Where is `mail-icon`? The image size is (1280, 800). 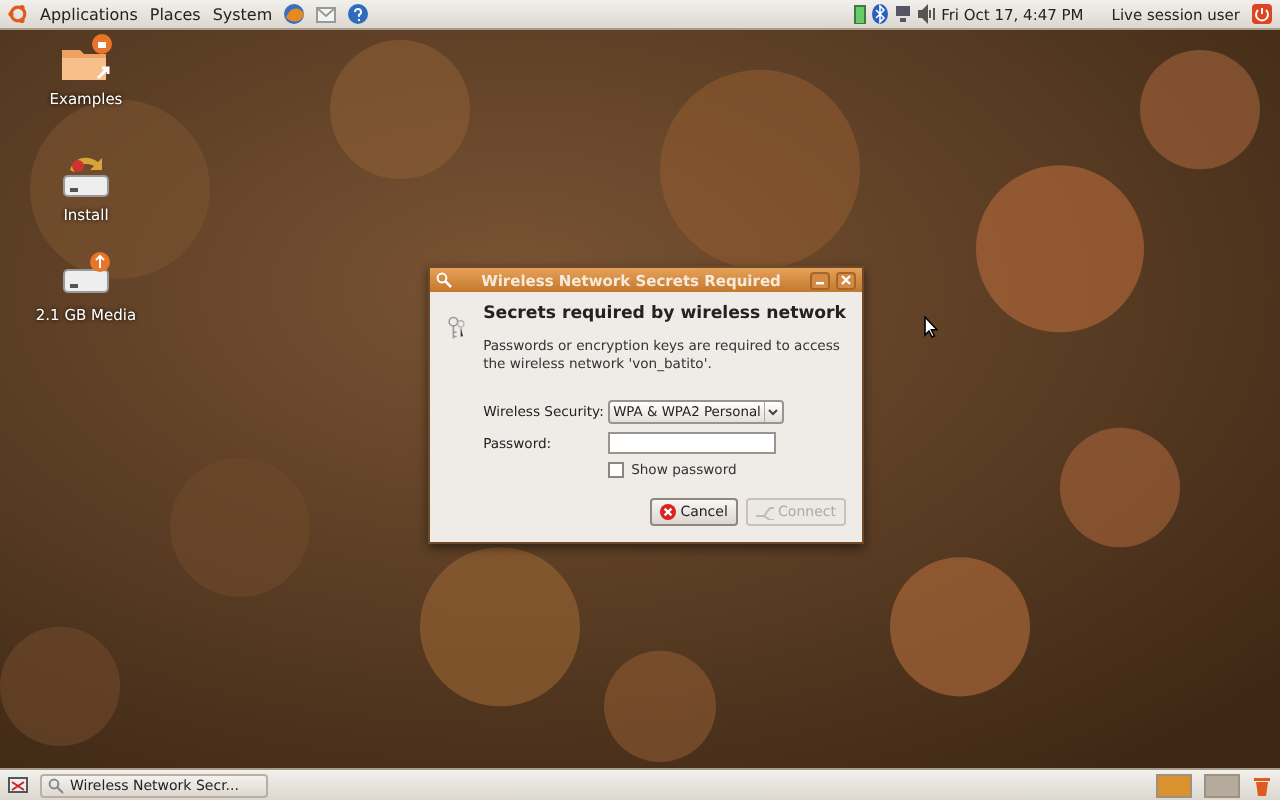
mail-icon is located at coordinates (326, 14).